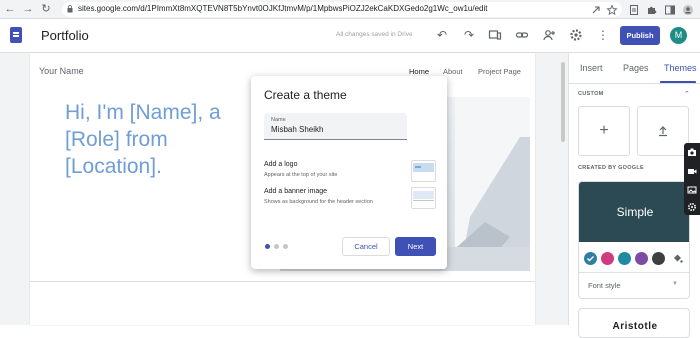 The height and width of the screenshot is (338, 700). I want to click on floating-toolbar, so click(692, 179).